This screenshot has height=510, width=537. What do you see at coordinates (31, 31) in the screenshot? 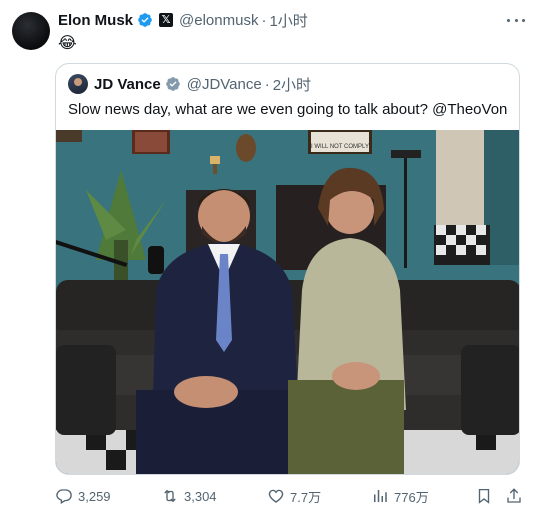
I see `author-avatar` at bounding box center [31, 31].